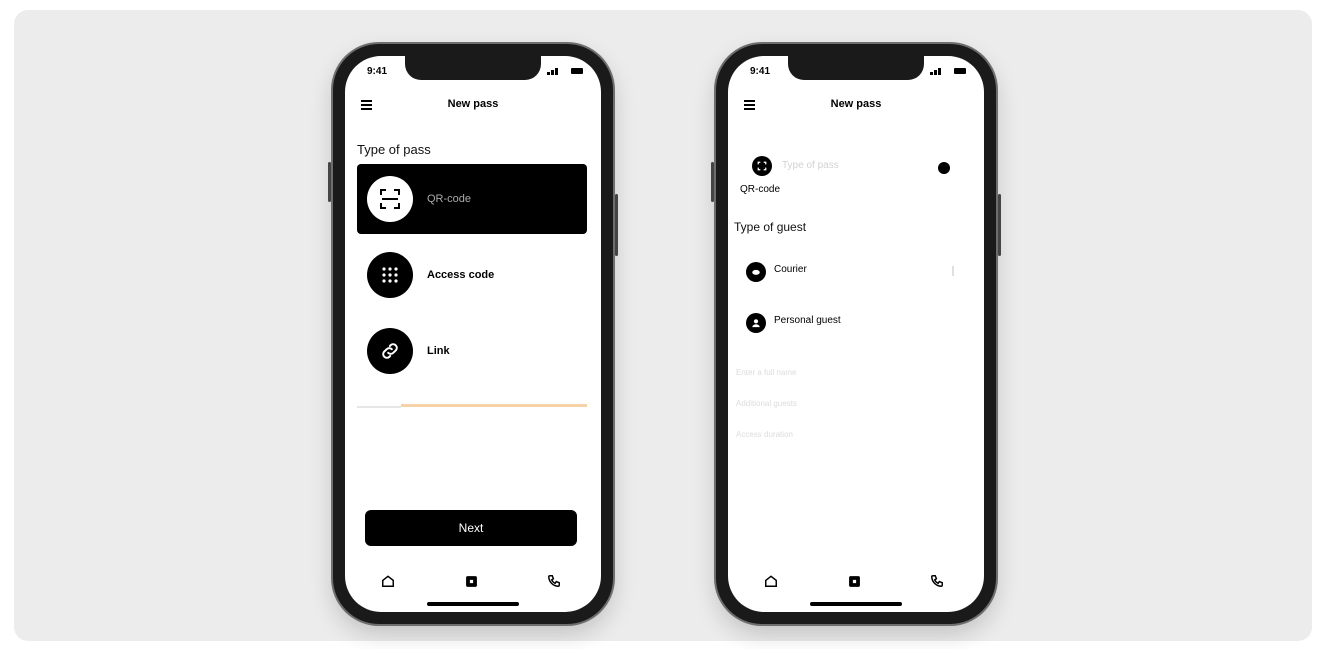 The width and height of the screenshot is (1317, 649). Describe the element at coordinates (770, 227) in the screenshot. I see `section-label-type-of-guest: Type of guest` at that location.